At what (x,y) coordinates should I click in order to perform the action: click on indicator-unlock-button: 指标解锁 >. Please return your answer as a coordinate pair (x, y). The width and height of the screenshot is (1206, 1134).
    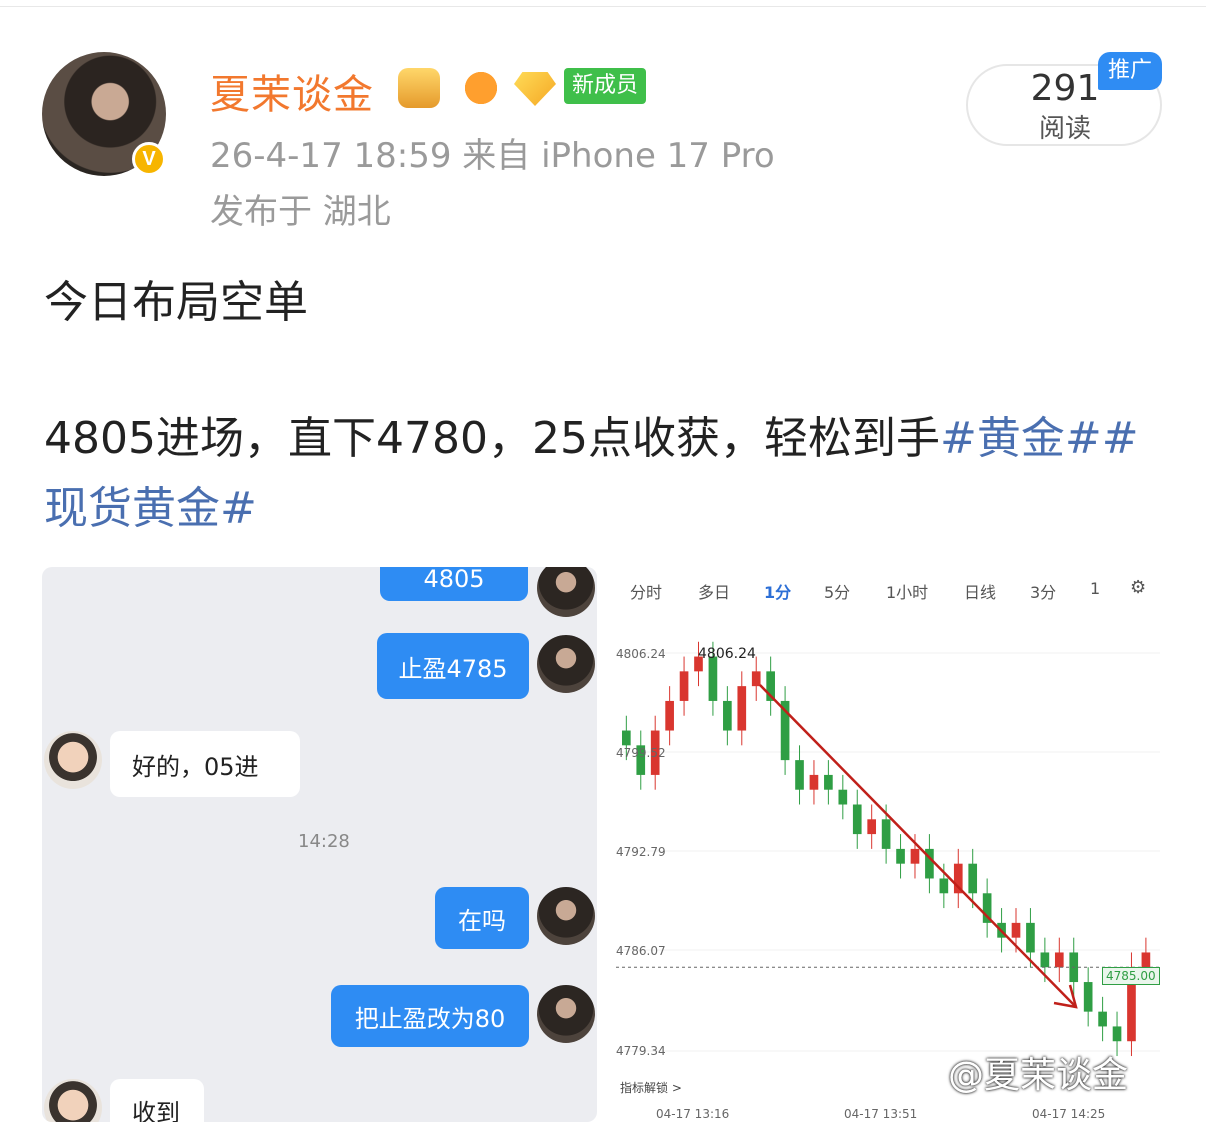
    Looking at the image, I should click on (651, 1087).